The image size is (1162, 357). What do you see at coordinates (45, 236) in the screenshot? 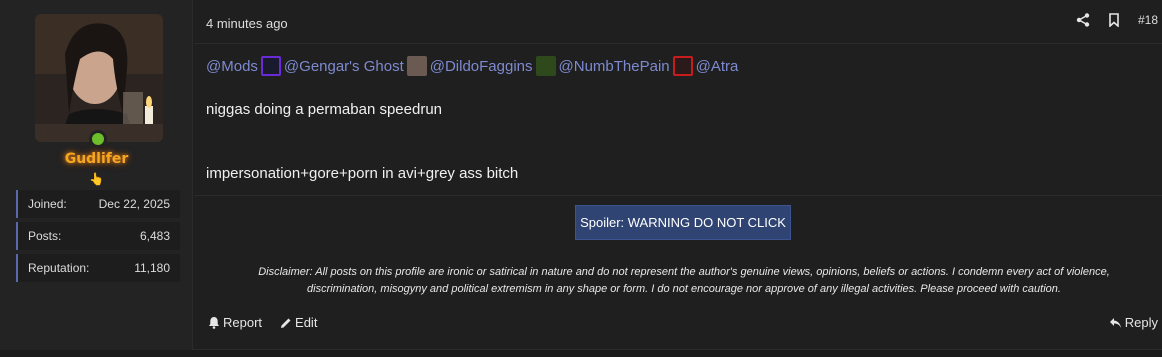
I see `stat-label: Posts:` at bounding box center [45, 236].